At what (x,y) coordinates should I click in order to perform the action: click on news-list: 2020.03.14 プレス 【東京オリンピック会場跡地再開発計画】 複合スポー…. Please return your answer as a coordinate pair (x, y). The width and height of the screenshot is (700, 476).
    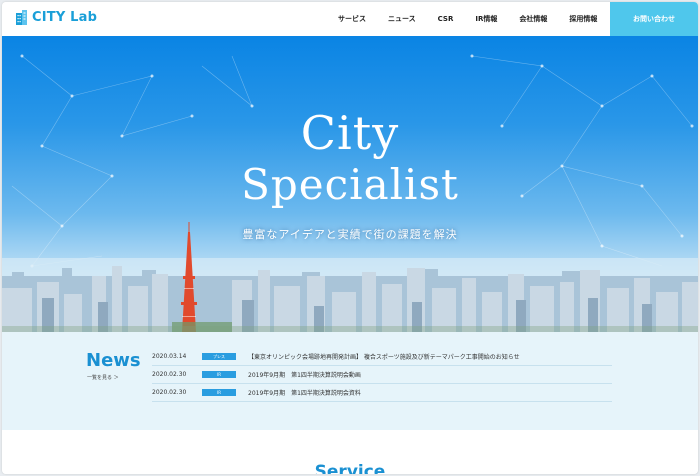
    Looking at the image, I should click on (382, 375).